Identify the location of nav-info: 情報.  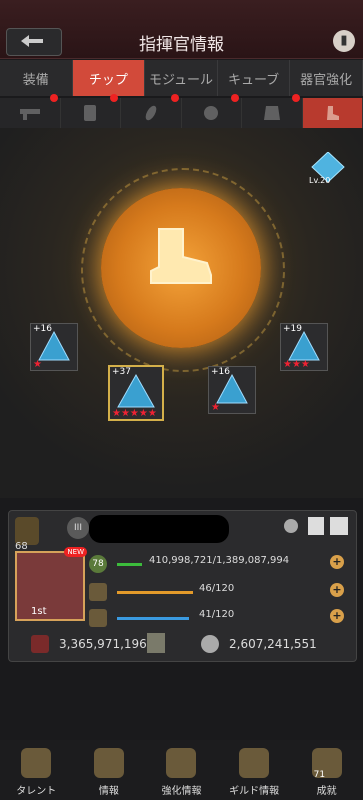
(109, 770).